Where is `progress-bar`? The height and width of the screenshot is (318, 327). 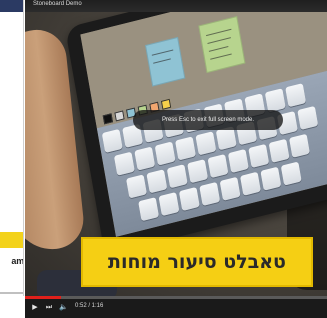
progress-bar is located at coordinates (176, 297).